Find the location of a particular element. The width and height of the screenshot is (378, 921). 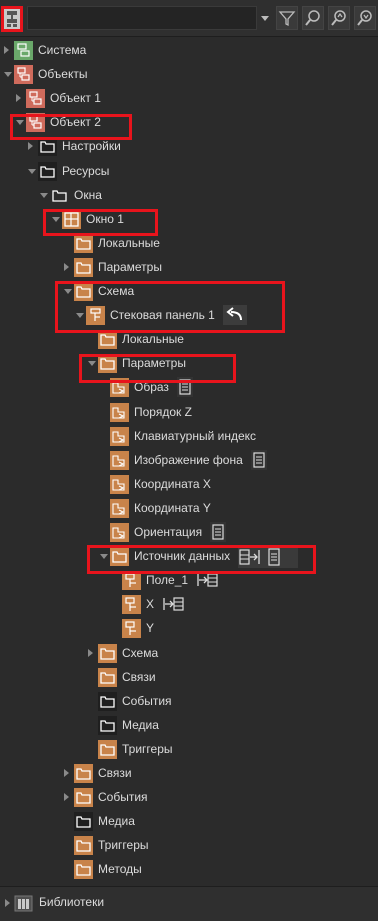

tree-row-label: Порядок Z is located at coordinates (163, 411).